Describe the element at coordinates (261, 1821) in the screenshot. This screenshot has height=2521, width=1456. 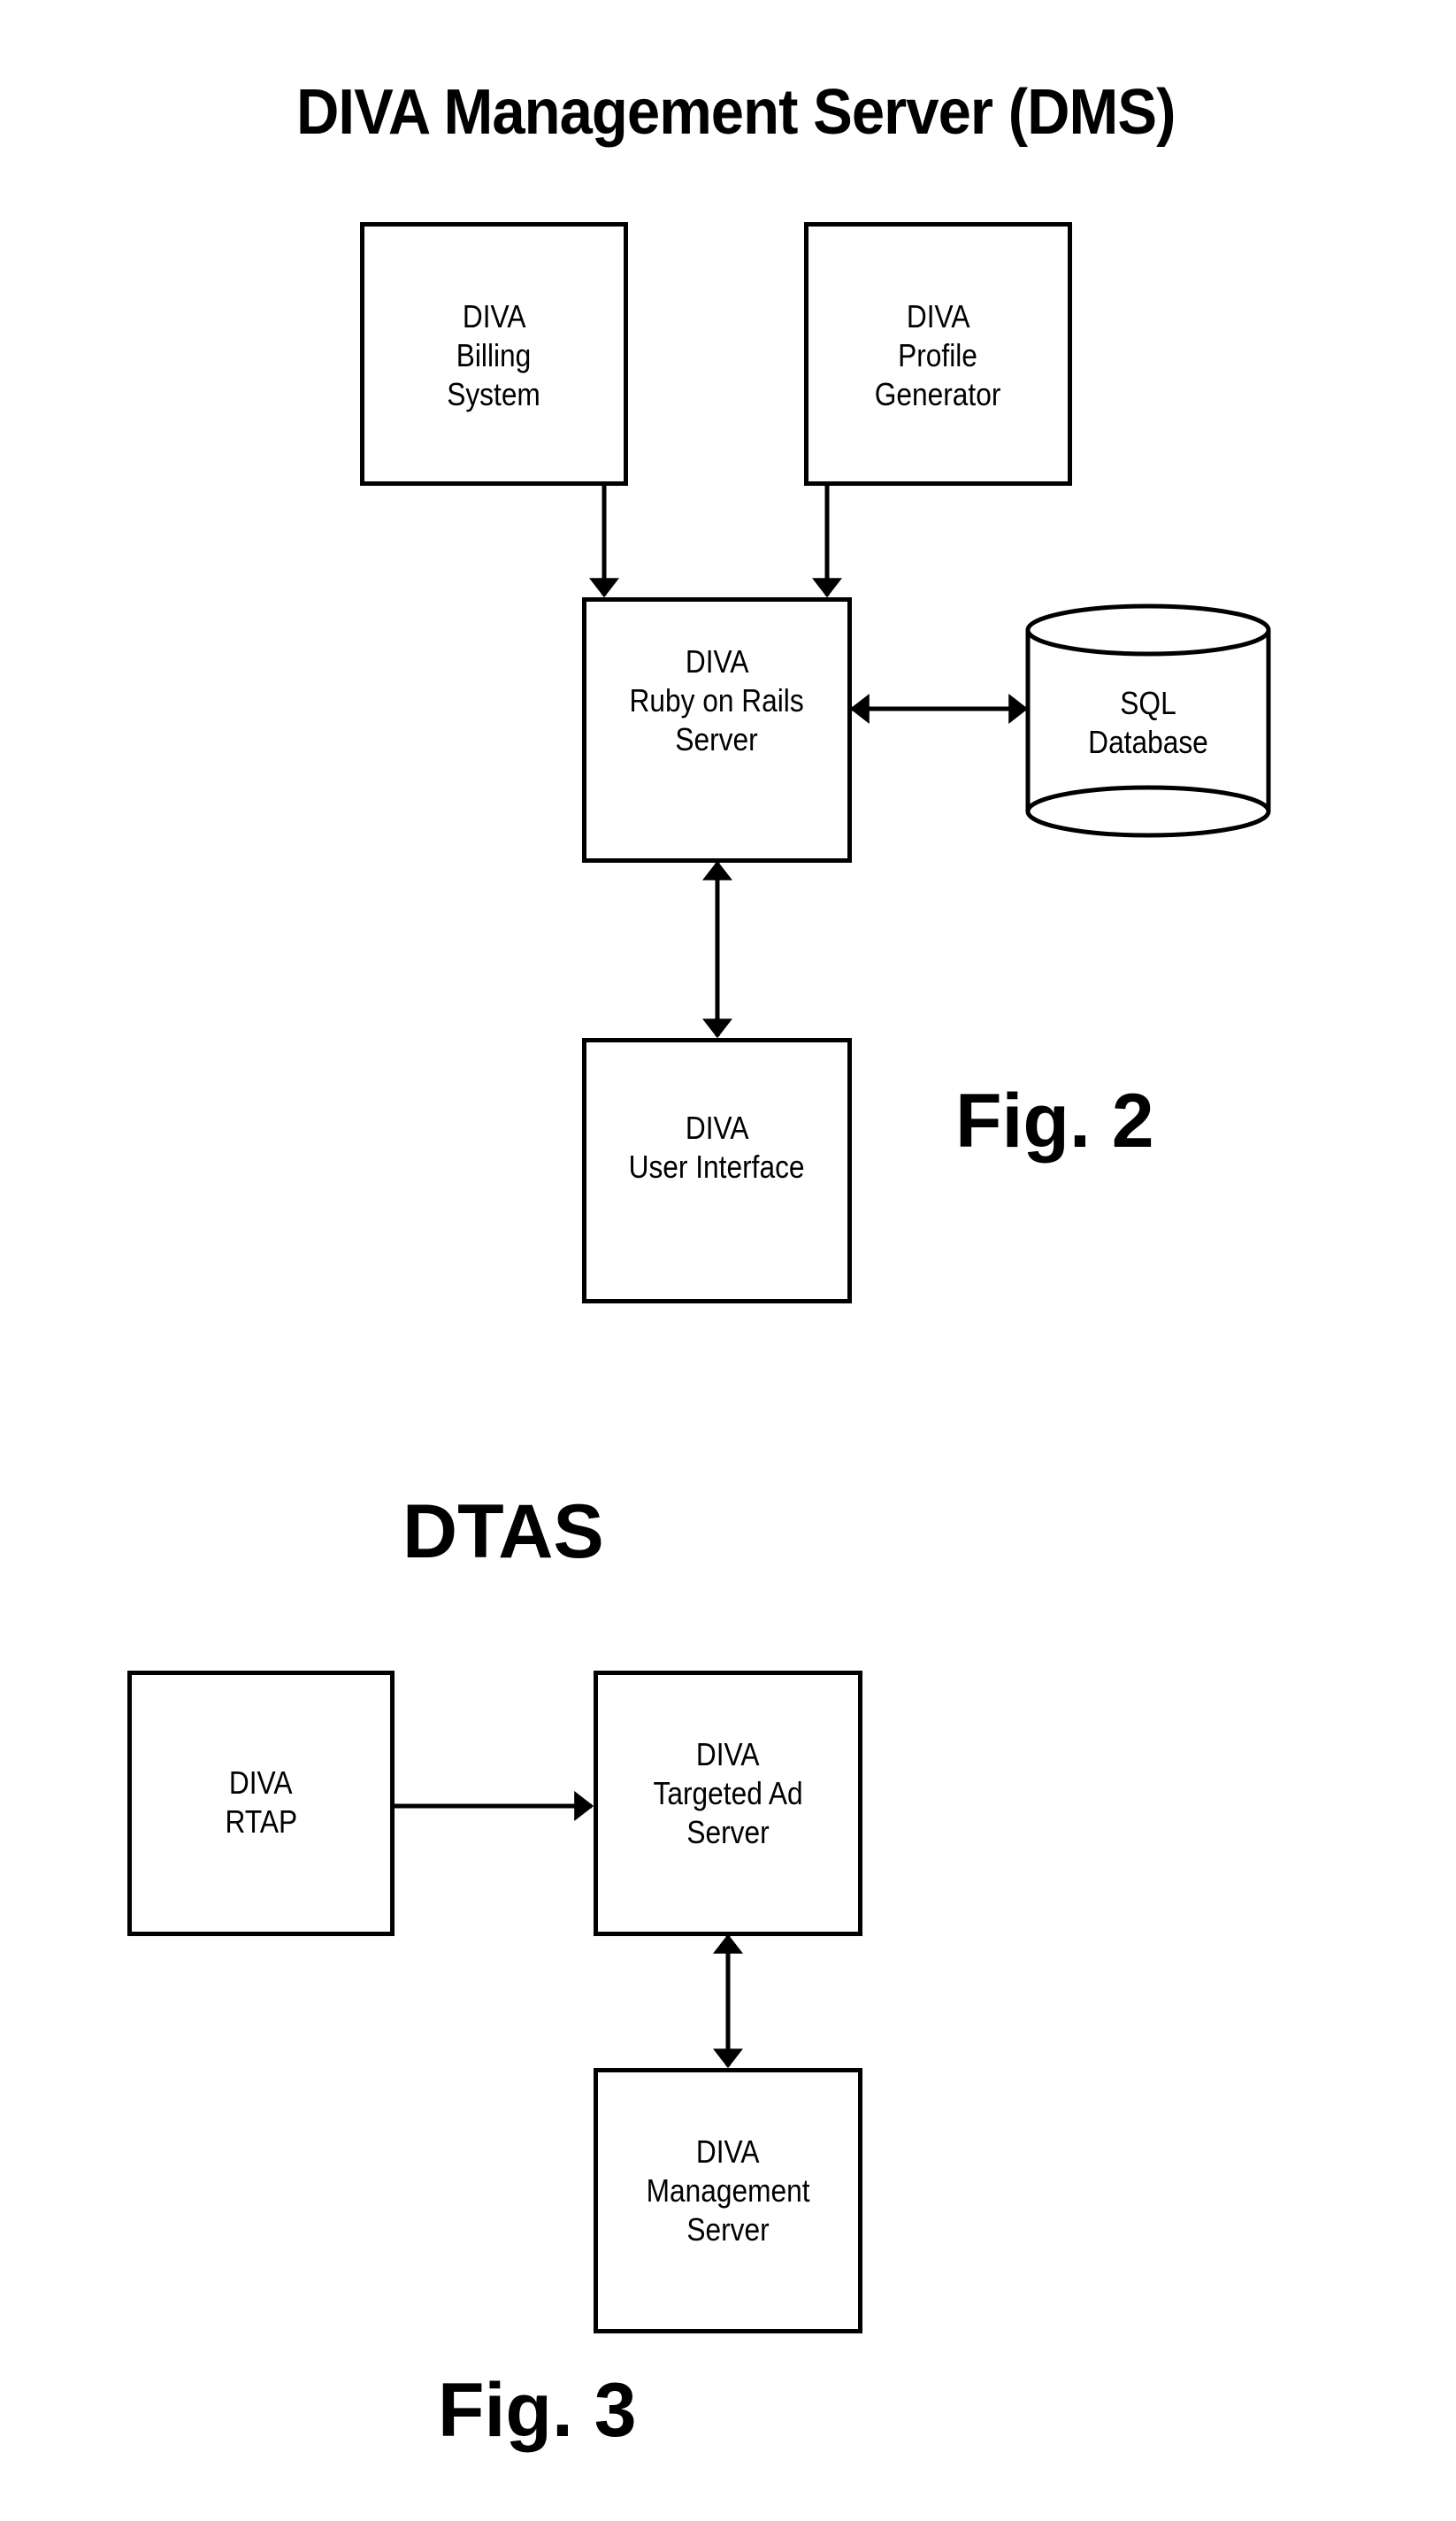
I see `node-label-line: RTAP` at that location.